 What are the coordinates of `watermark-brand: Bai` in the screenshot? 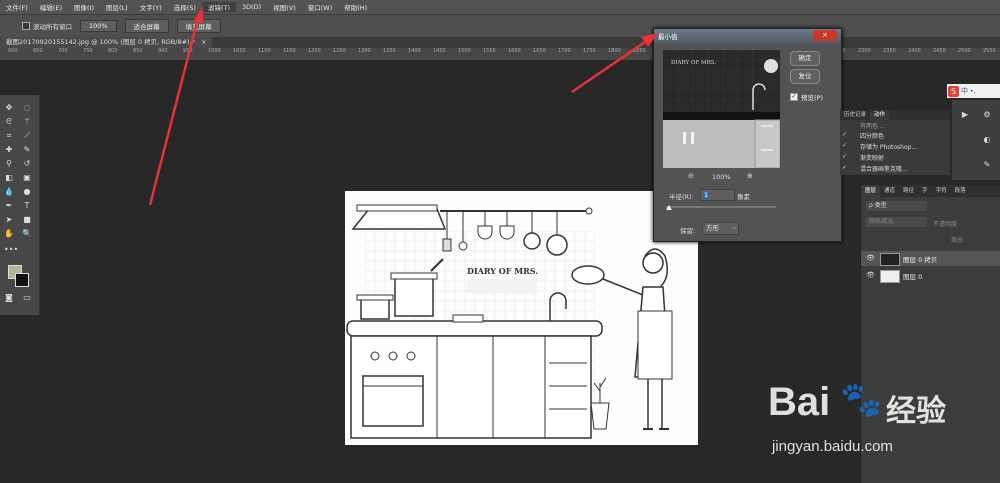 It's located at (799, 402).